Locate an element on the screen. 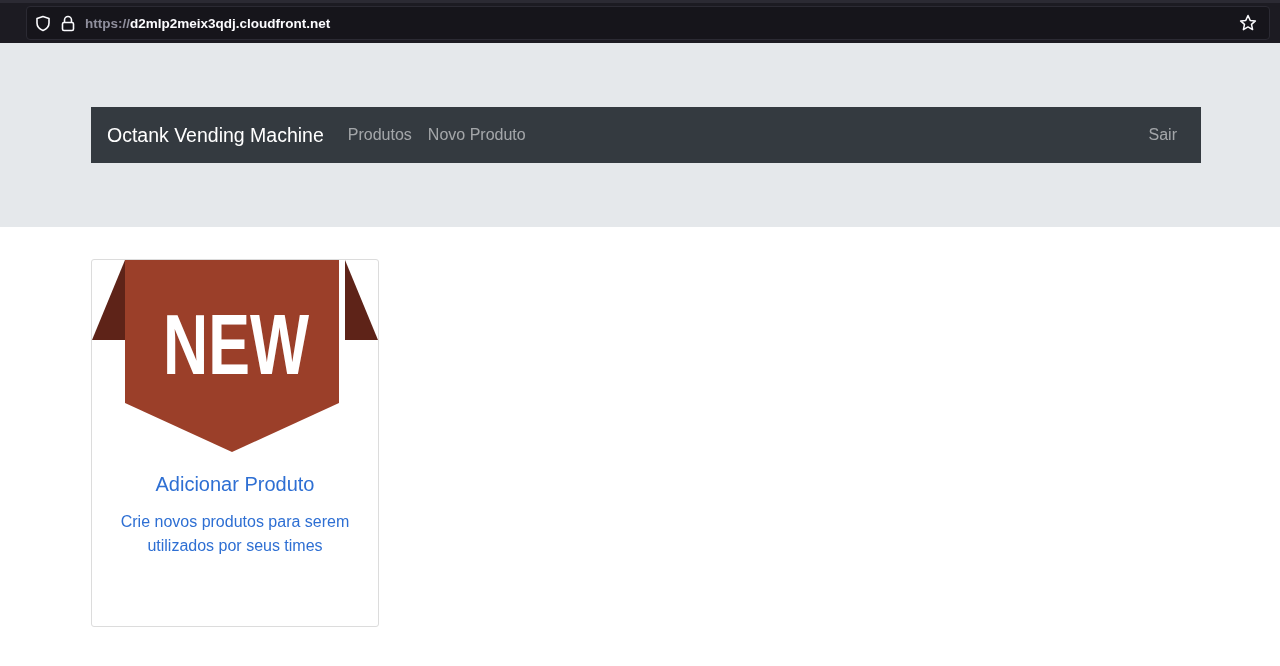 Image resolution: width=1280 pixels, height=666 pixels. new-ribbon-drawing: NEW is located at coordinates (235, 356).